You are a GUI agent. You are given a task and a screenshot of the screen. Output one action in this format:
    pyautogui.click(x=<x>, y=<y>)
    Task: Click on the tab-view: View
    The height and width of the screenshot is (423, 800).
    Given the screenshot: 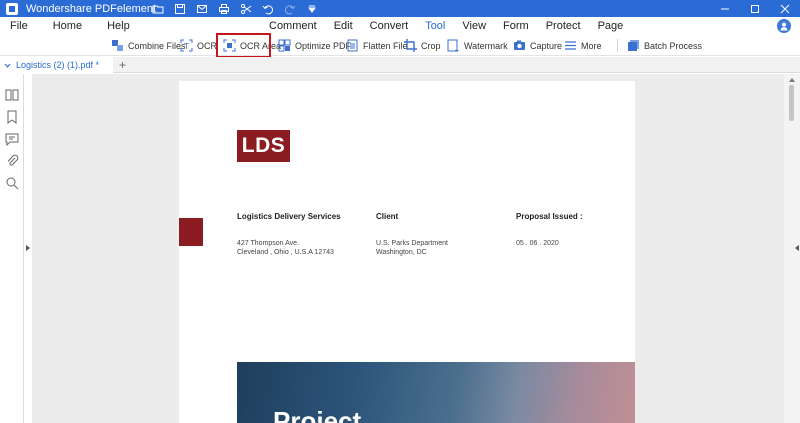 What is the action you would take?
    pyautogui.click(x=474, y=26)
    